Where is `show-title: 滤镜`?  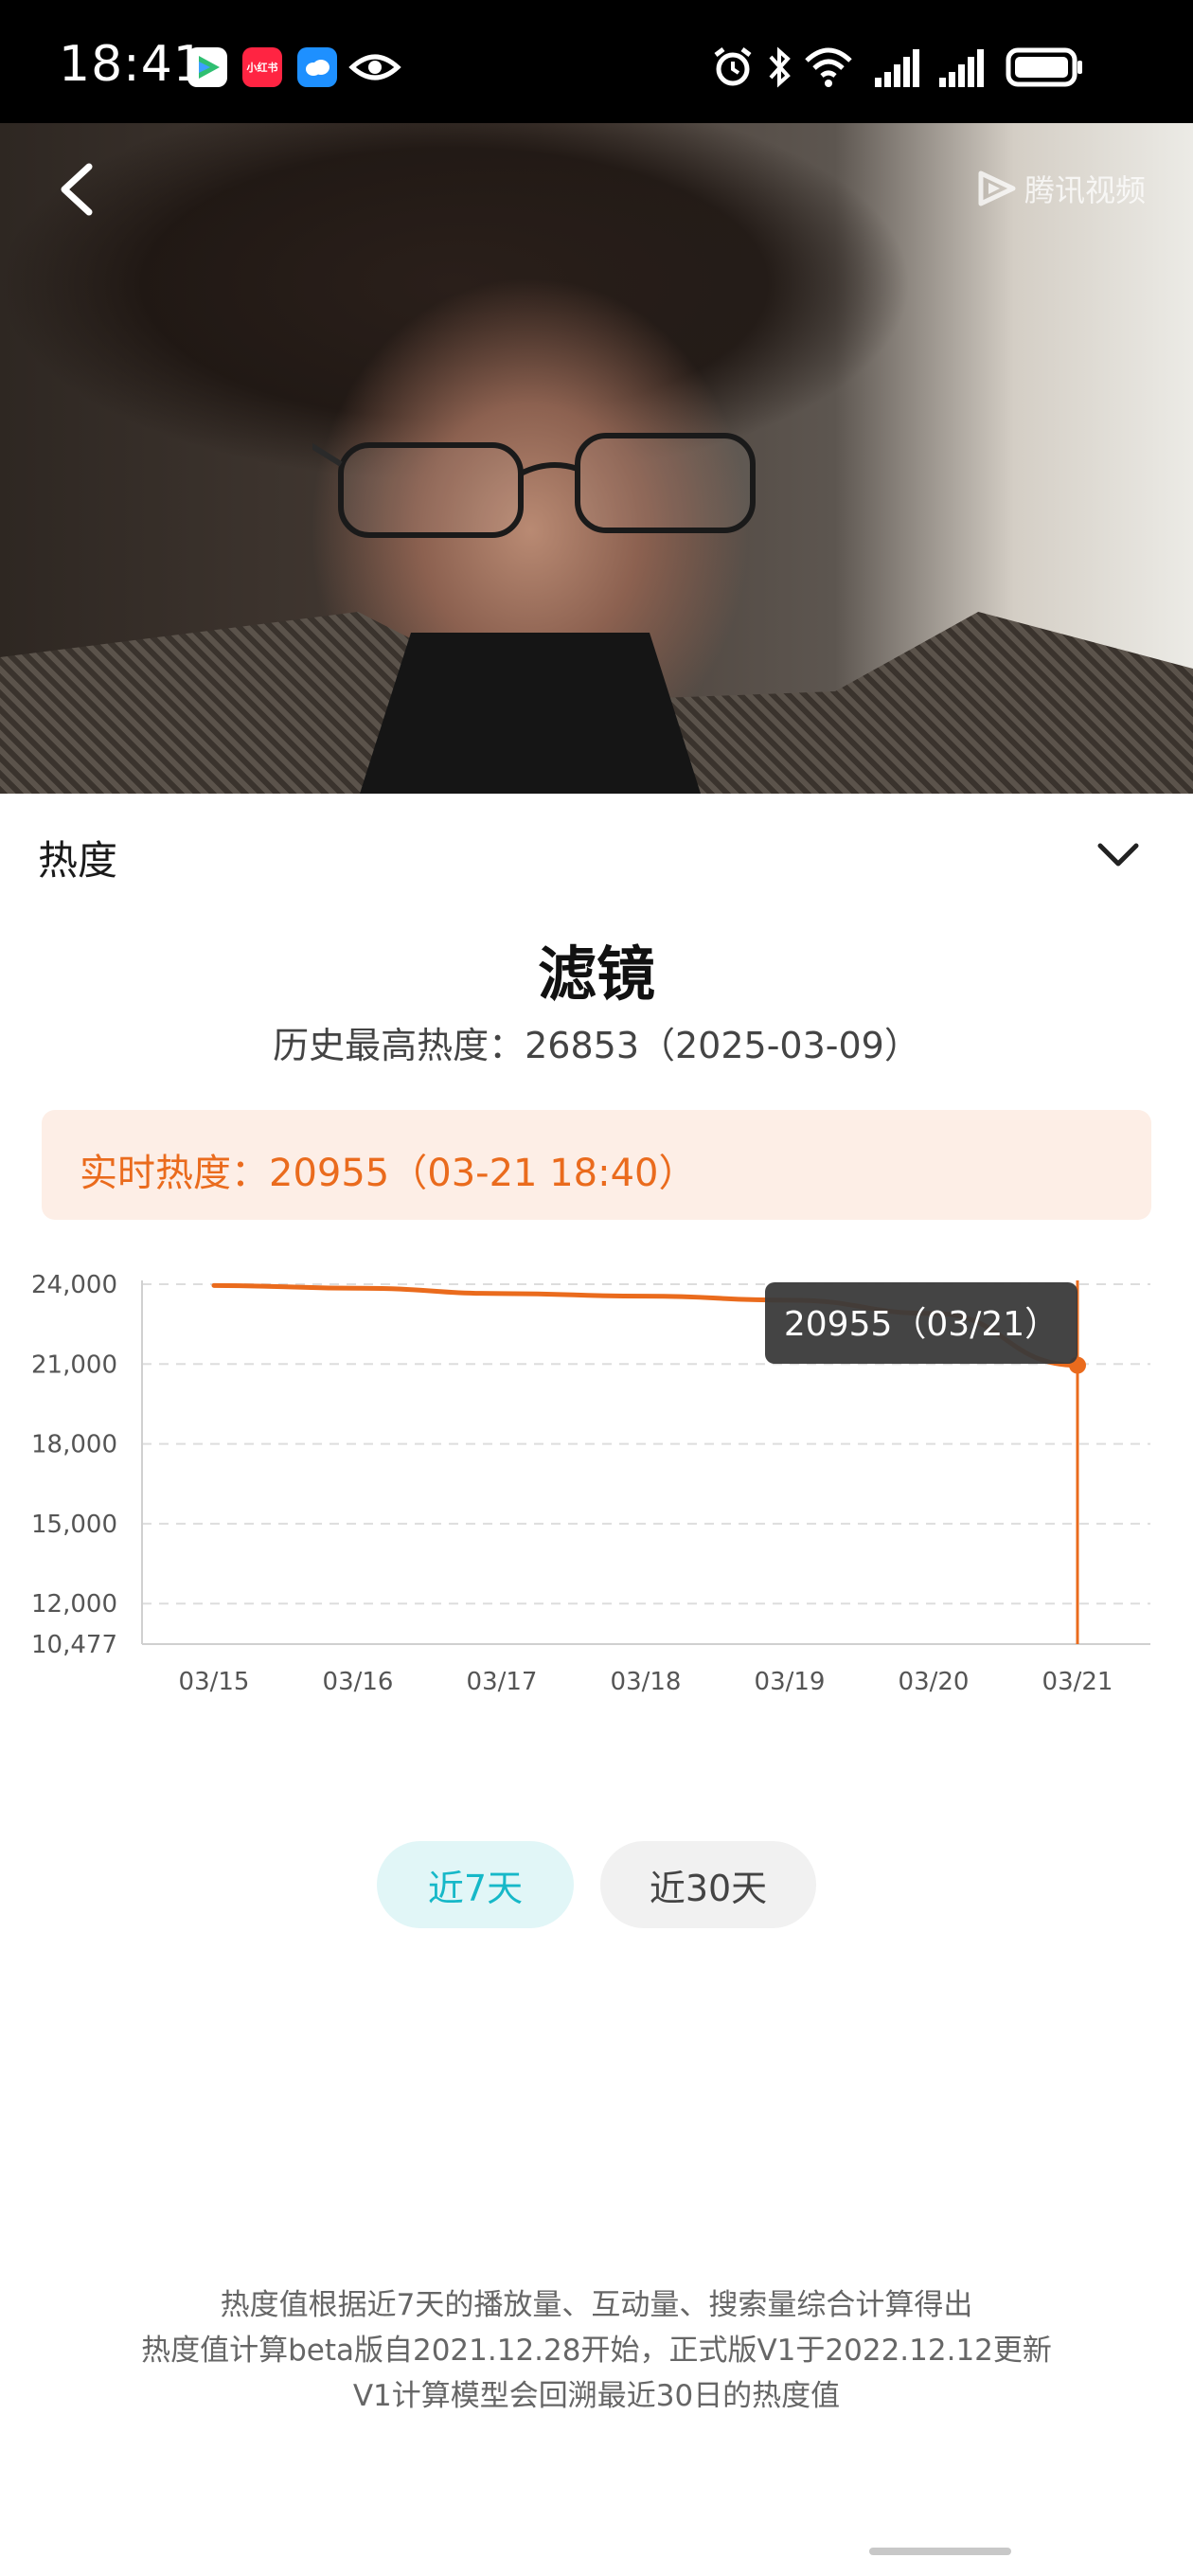 show-title: 滤镜 is located at coordinates (596, 974).